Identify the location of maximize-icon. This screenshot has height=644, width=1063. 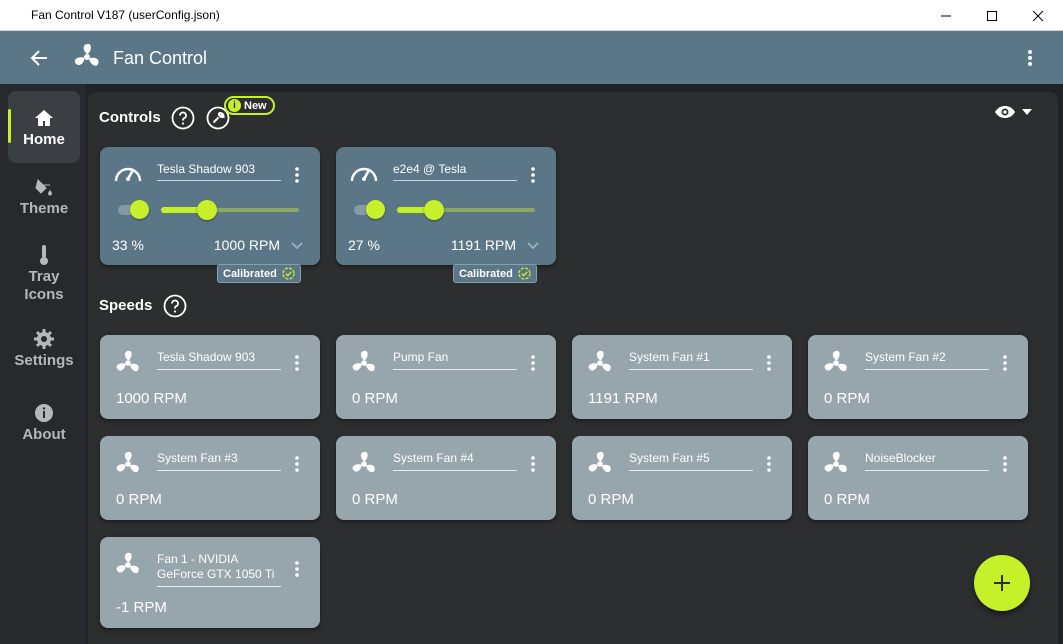
(992, 15).